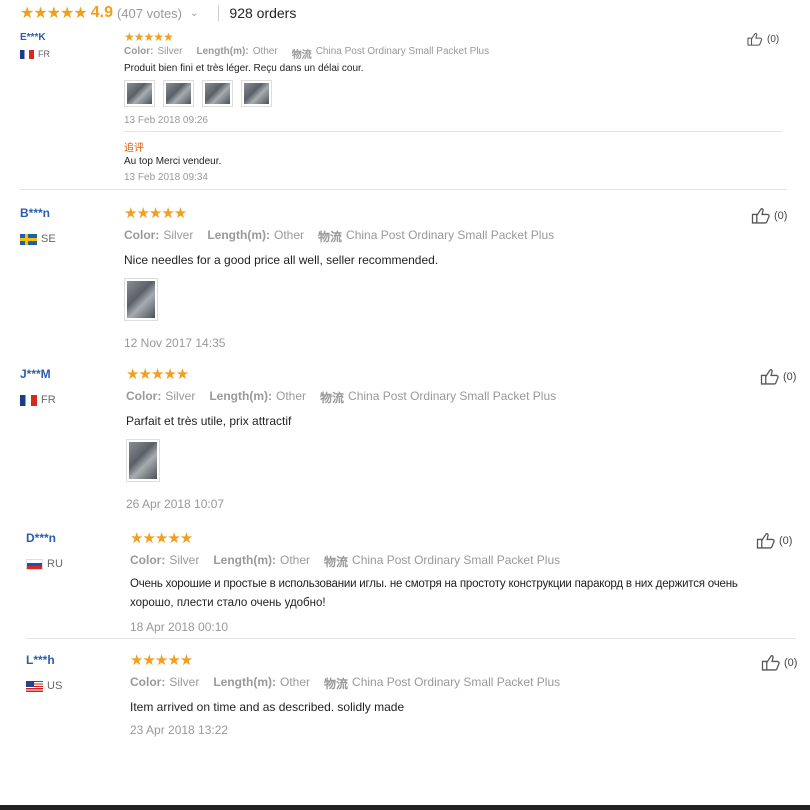 The width and height of the screenshot is (810, 810). What do you see at coordinates (55, 564) in the screenshot?
I see `country-code: RU` at bounding box center [55, 564].